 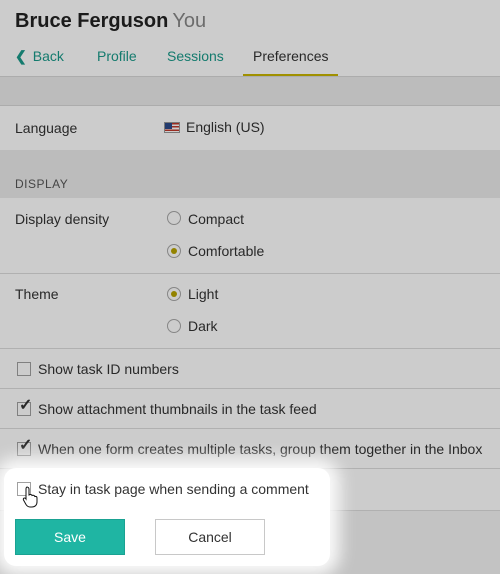 I want to click on save-button: Save, so click(x=70, y=537).